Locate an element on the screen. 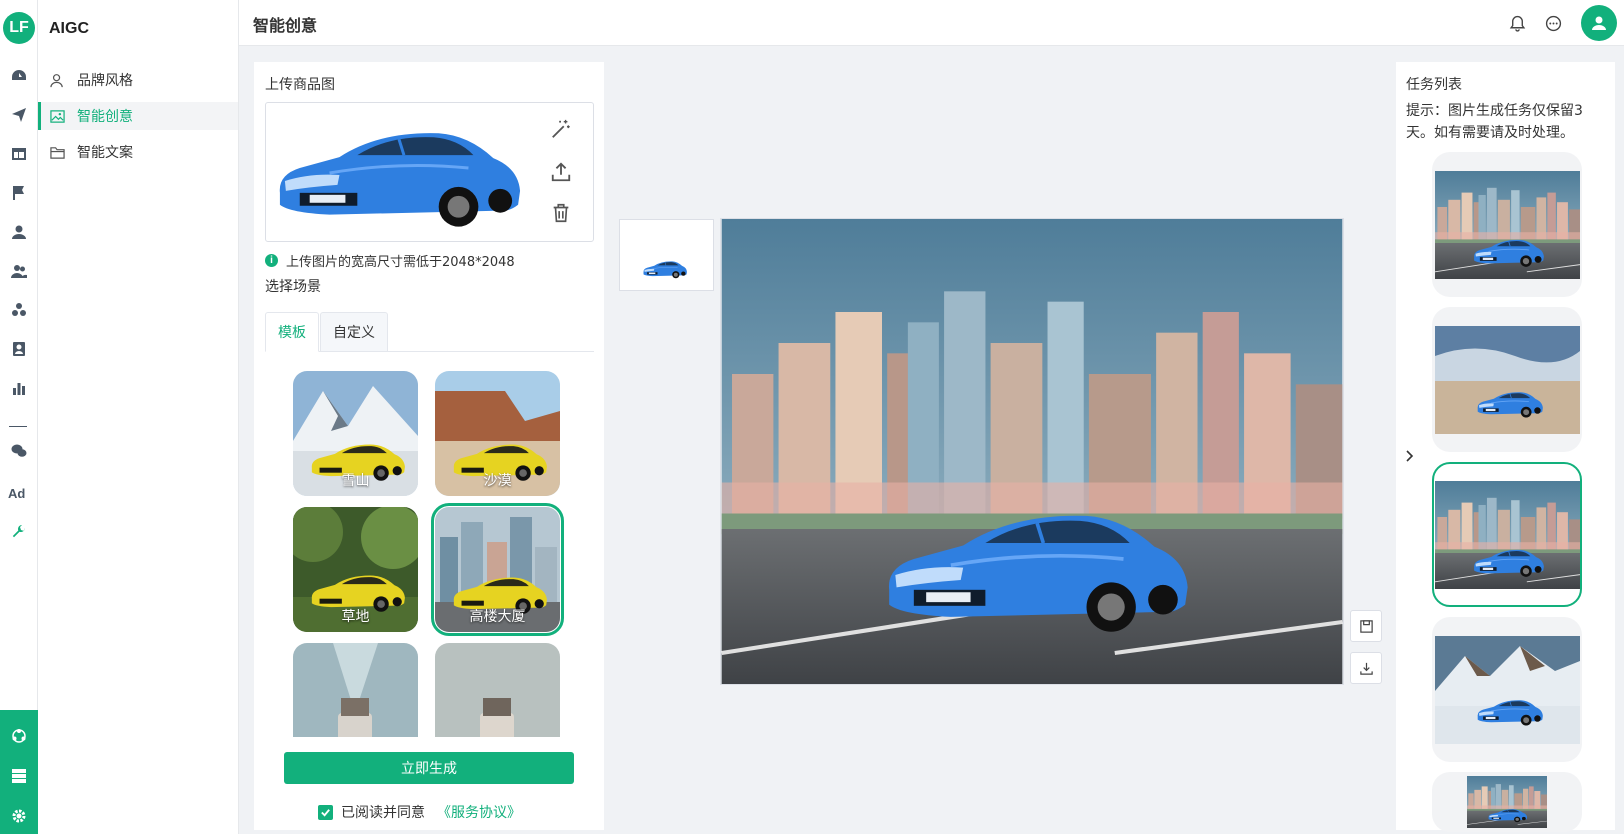 This screenshot has height=834, width=1624. network-icon is located at coordinates (19, 736).